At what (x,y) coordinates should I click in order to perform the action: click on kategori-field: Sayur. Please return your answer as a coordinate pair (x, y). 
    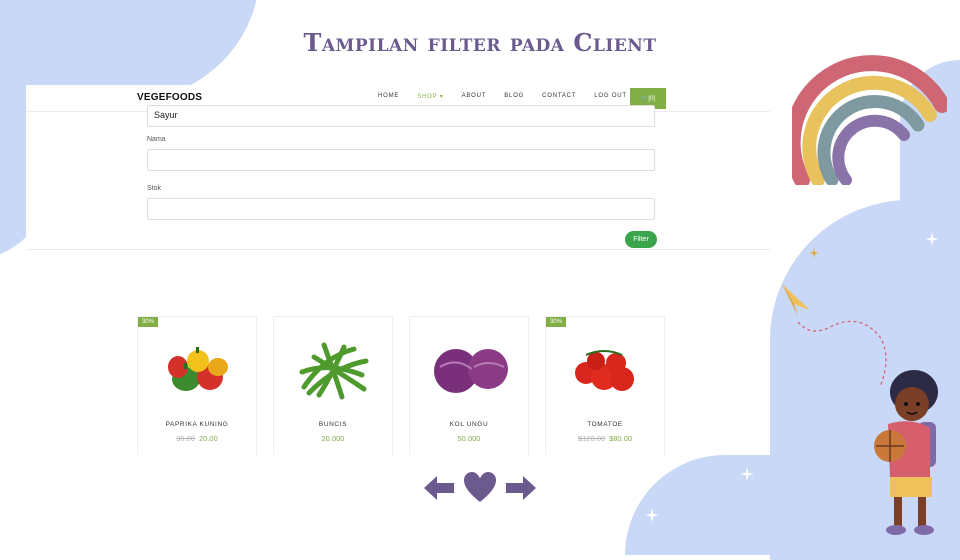
    Looking at the image, I should click on (401, 116).